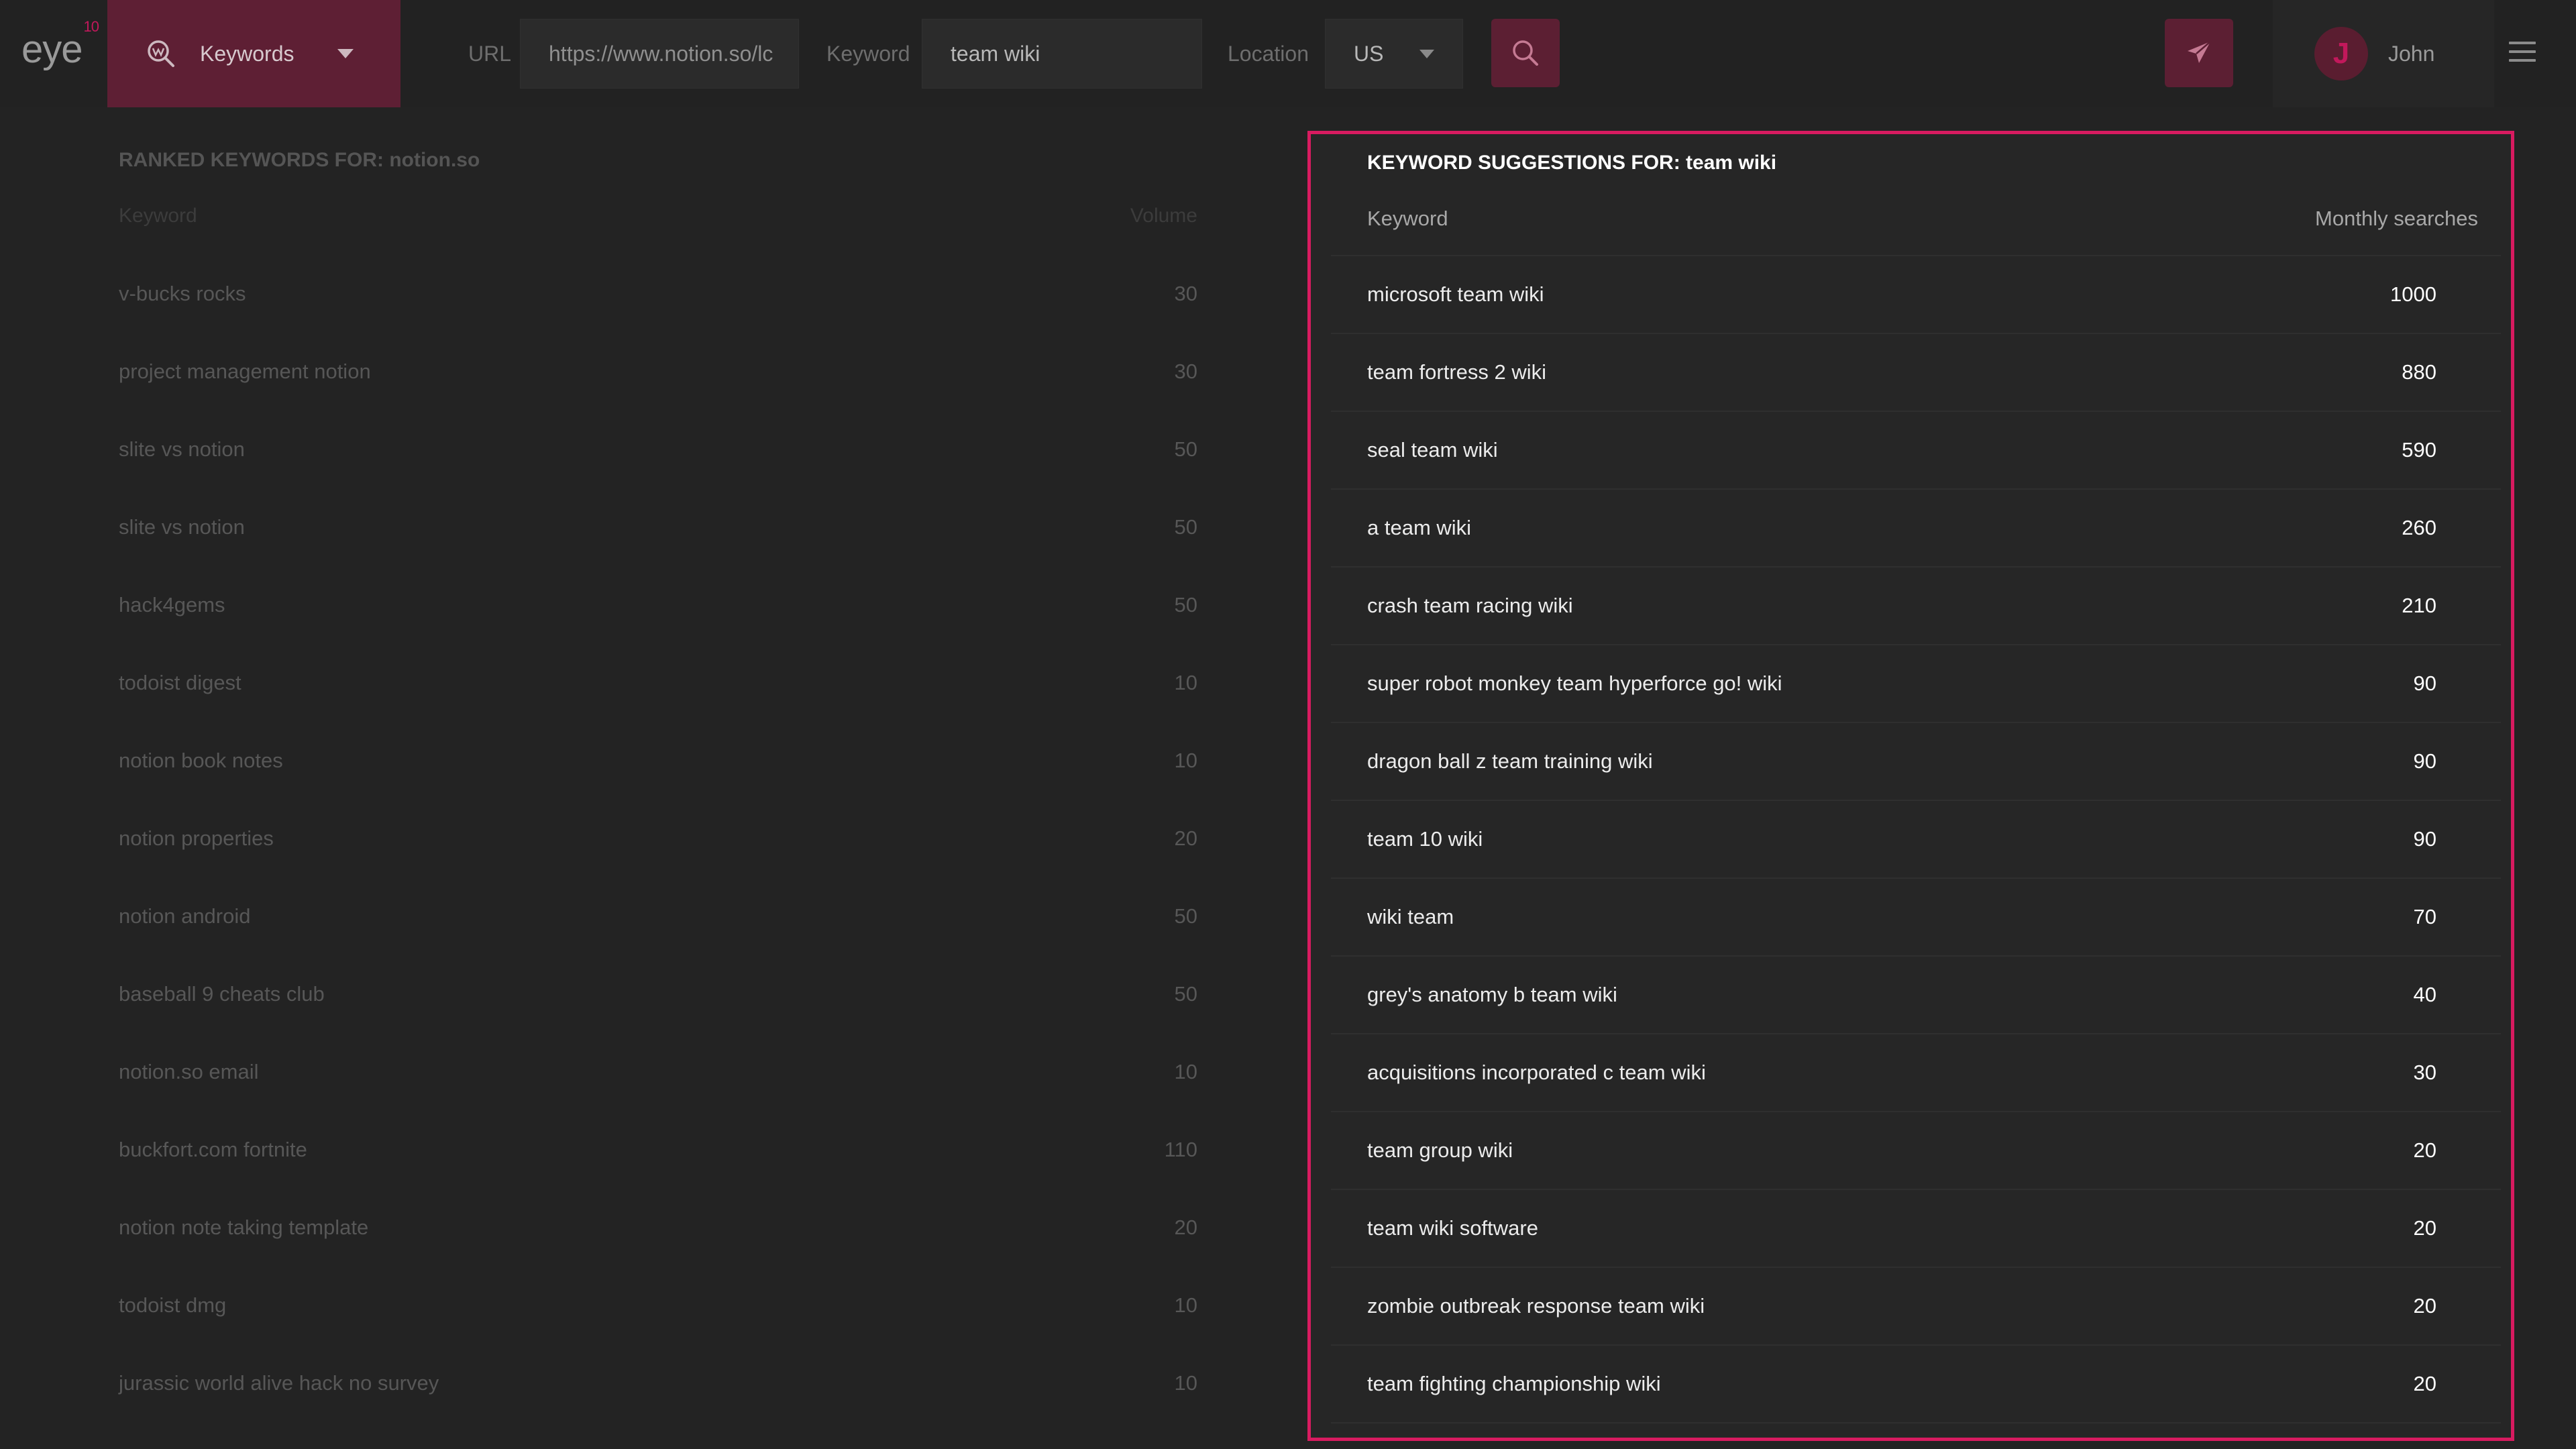  I want to click on table-row: hack4gems 50, so click(658, 605).